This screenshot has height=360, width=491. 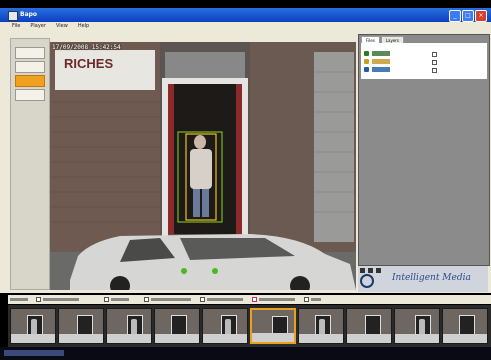 What do you see at coordinates (16, 26) in the screenshot?
I see `menu-file: File` at bounding box center [16, 26].